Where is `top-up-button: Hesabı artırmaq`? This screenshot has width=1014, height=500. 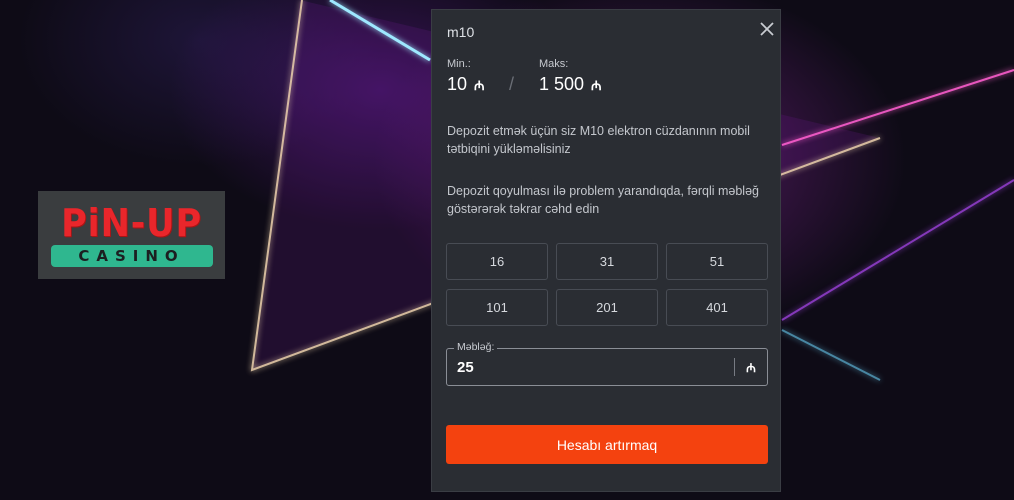 top-up-button: Hesabı artırmaq is located at coordinates (607, 444).